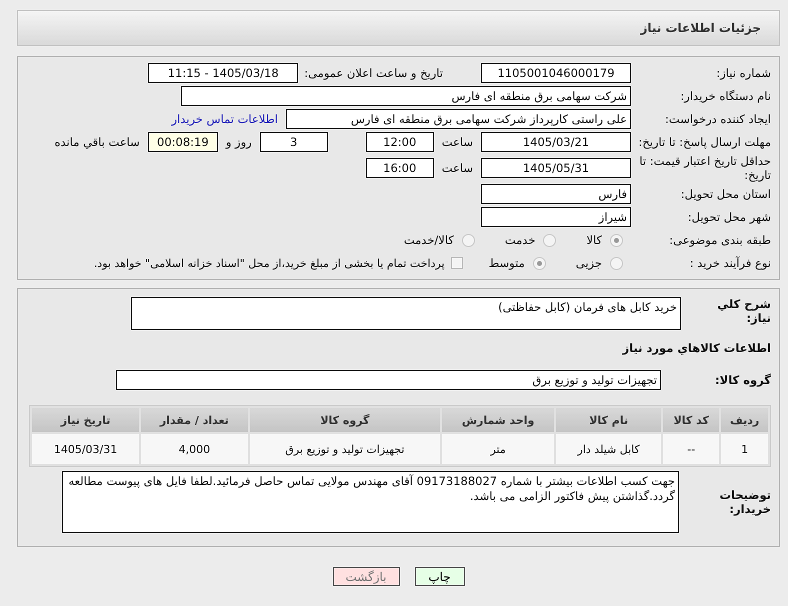  What do you see at coordinates (520, 240) in the screenshot?
I see `radio-label: خدمت` at bounding box center [520, 240].